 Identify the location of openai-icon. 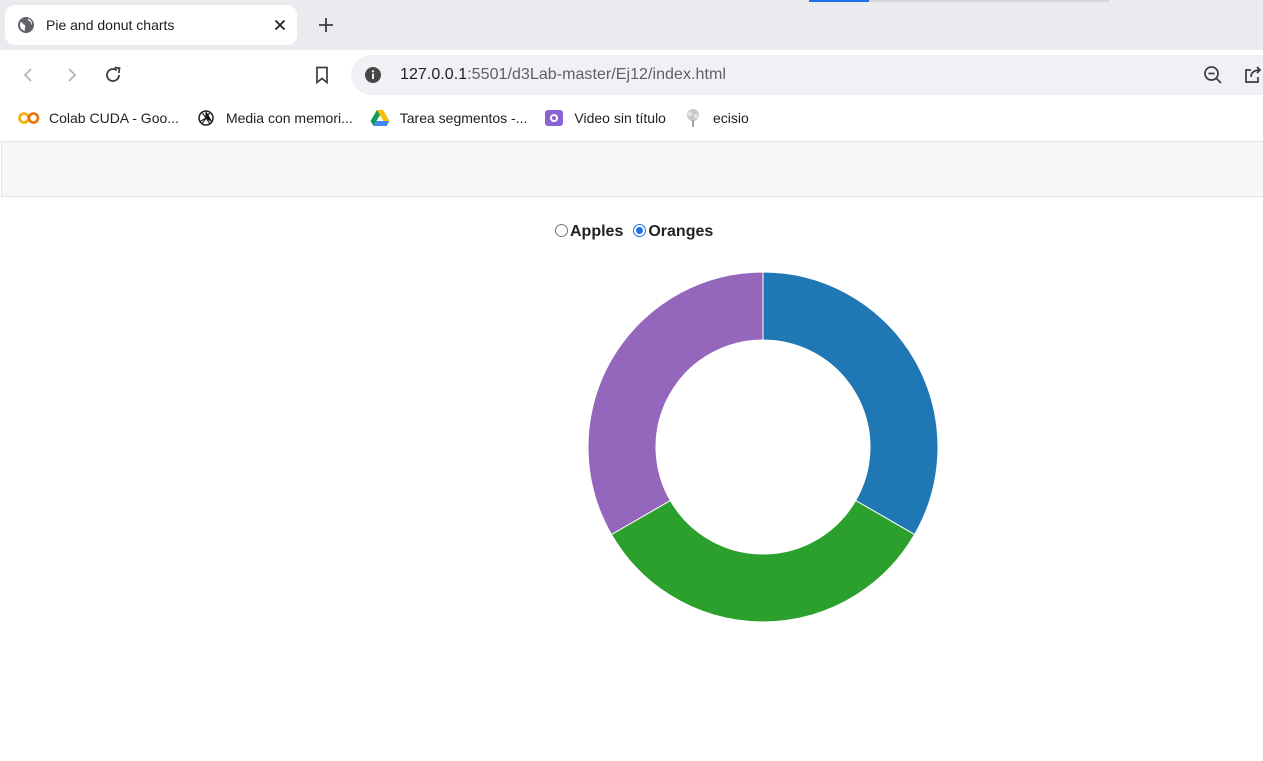
(206, 118).